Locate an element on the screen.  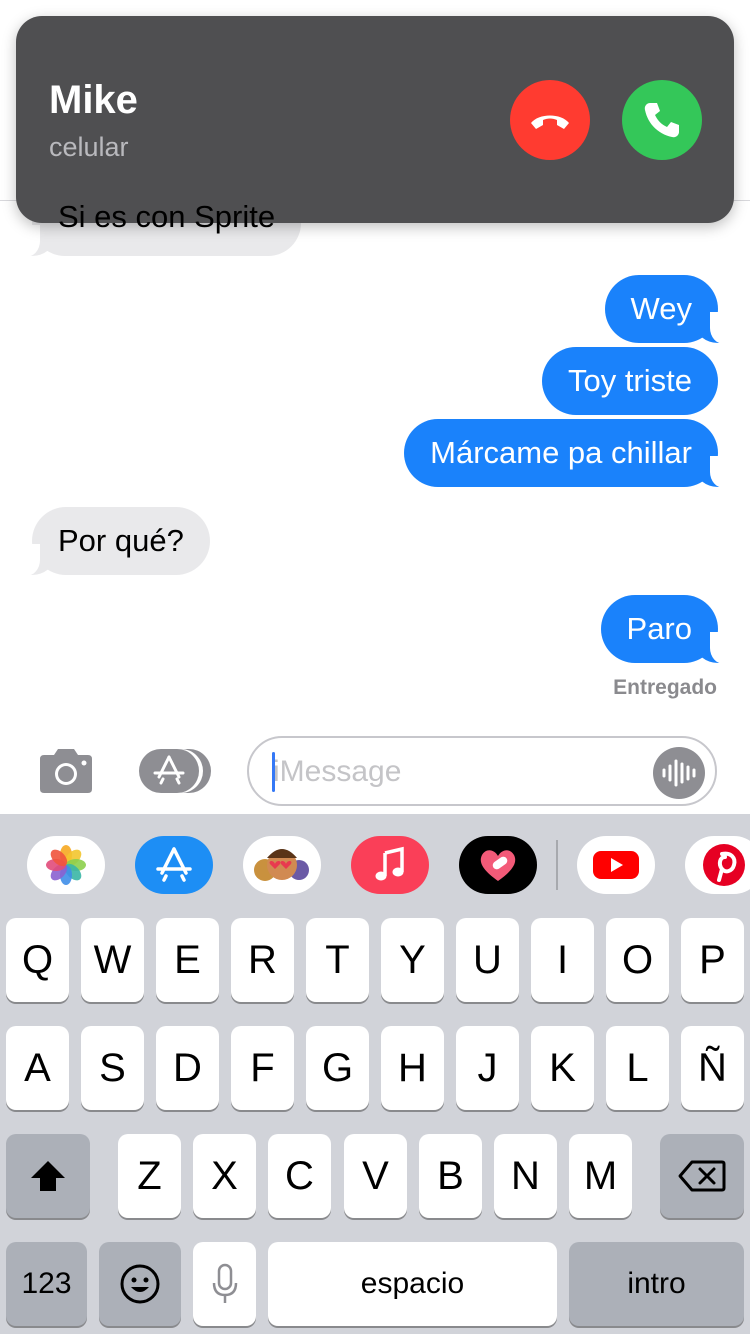
delete-icon is located at coordinates (702, 1176).